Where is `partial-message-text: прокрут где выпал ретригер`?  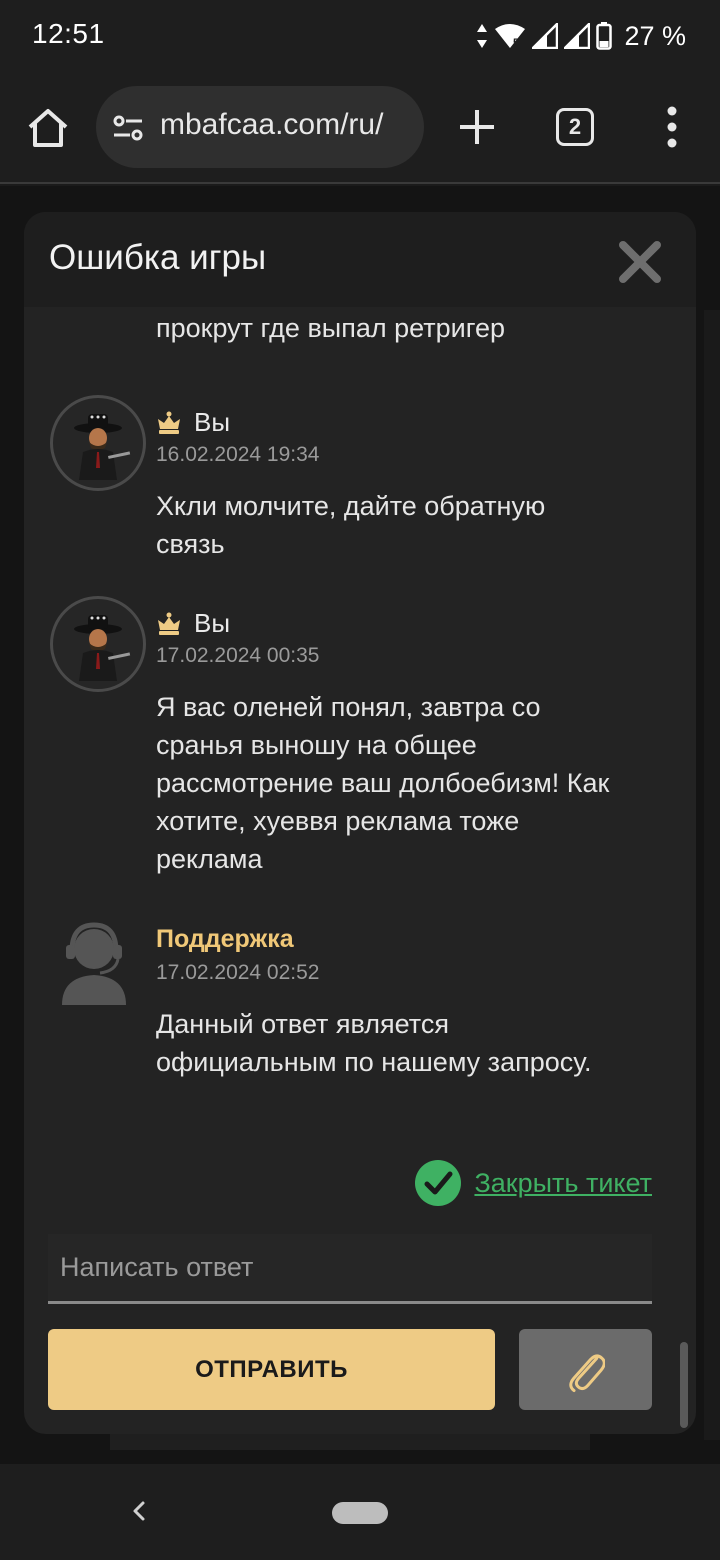
partial-message-text: прокрут где выпал ретригер is located at coordinates (330, 328).